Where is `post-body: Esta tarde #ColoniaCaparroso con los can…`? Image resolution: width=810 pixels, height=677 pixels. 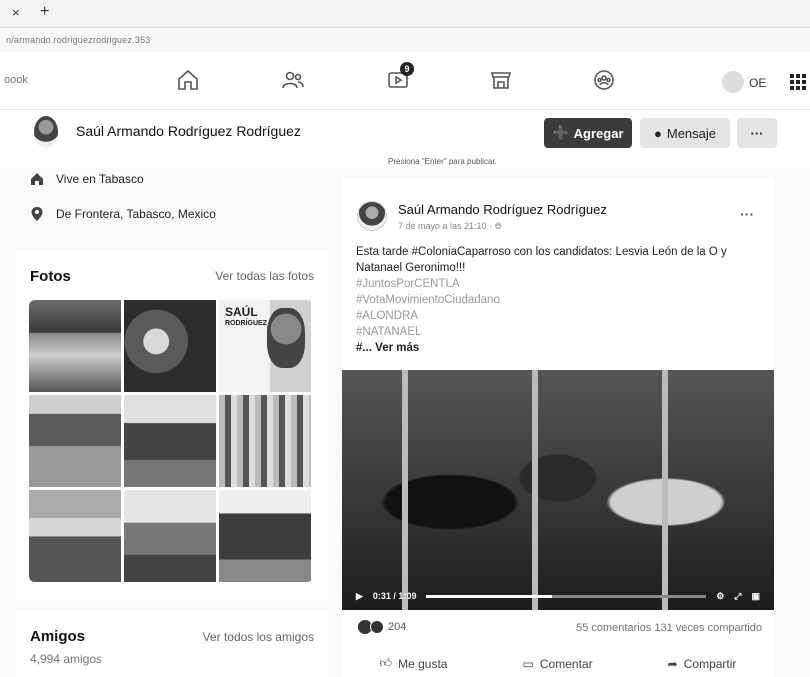
post-body: Esta tarde #ColoniaCaparroso con los can… is located at coordinates (541, 260).